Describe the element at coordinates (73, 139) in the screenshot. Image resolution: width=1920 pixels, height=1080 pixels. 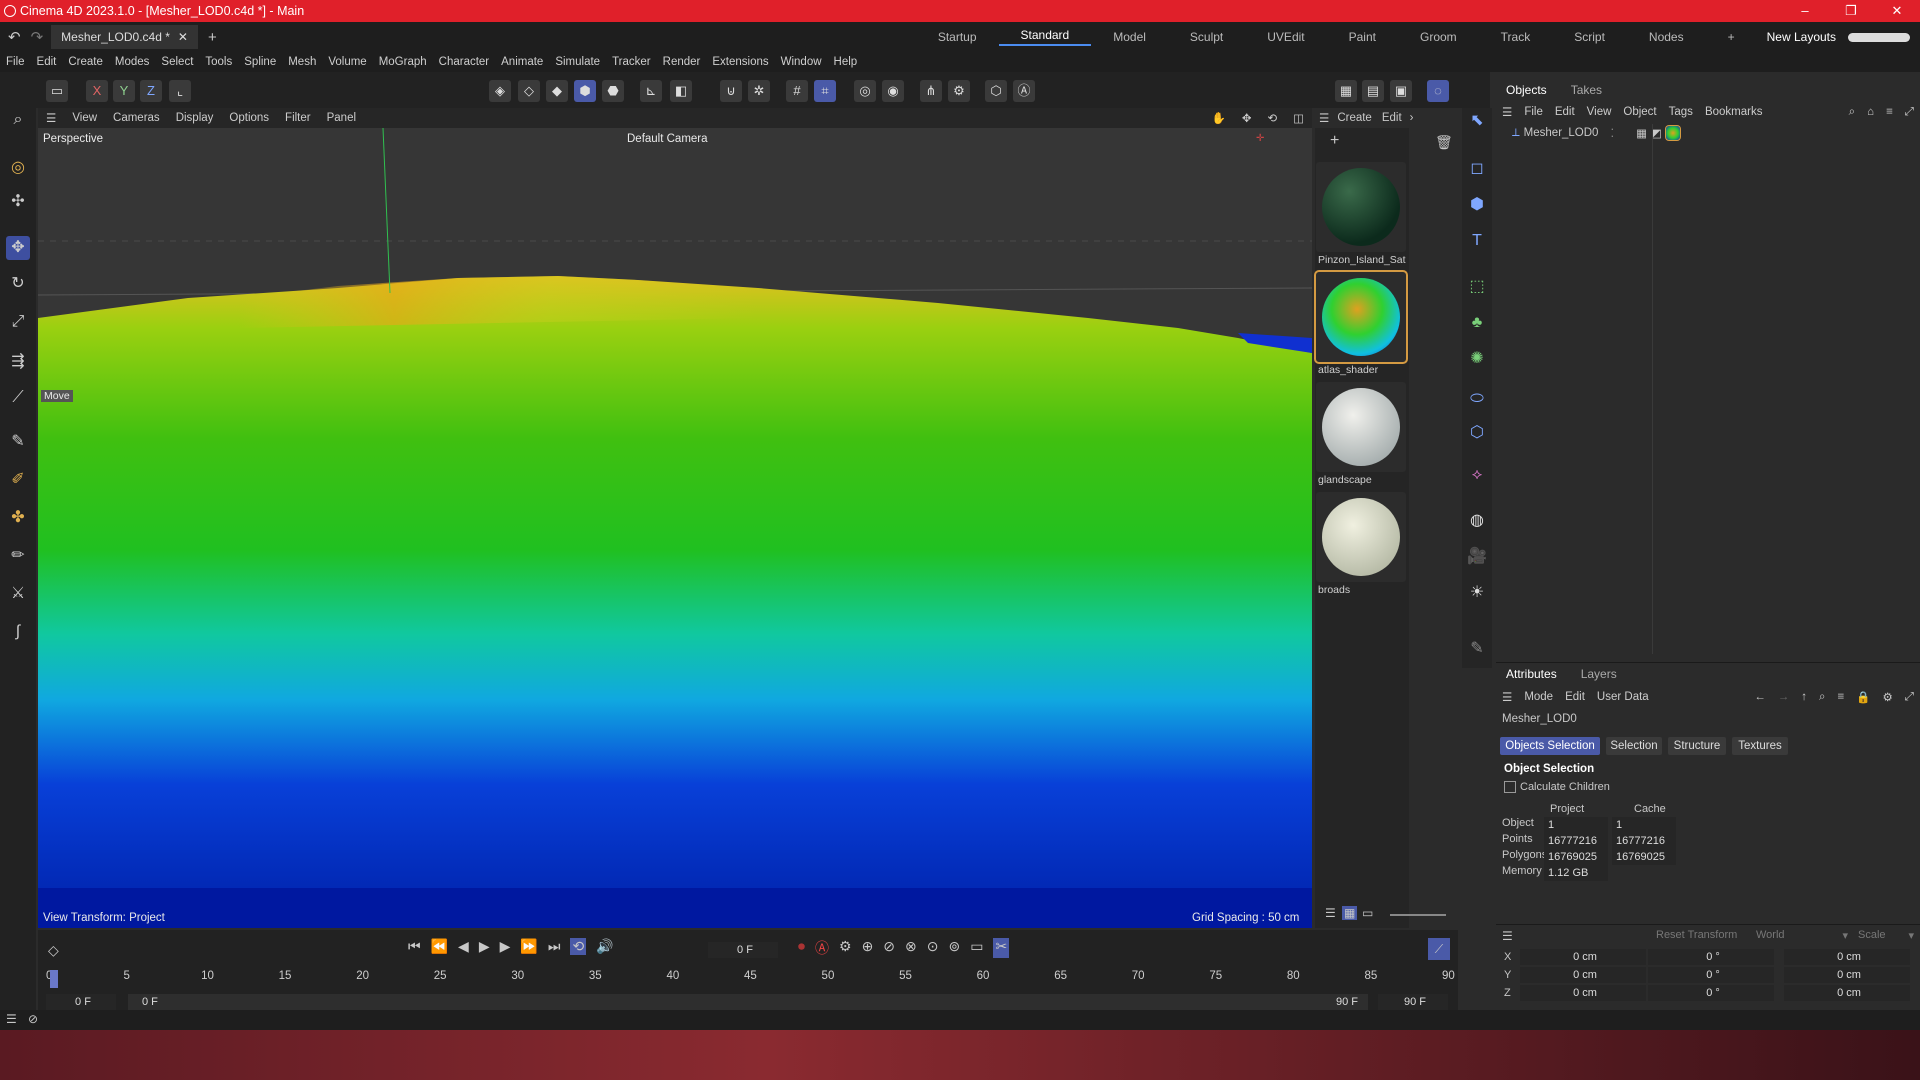
I see `viewport-projection-label: Perspective` at that location.